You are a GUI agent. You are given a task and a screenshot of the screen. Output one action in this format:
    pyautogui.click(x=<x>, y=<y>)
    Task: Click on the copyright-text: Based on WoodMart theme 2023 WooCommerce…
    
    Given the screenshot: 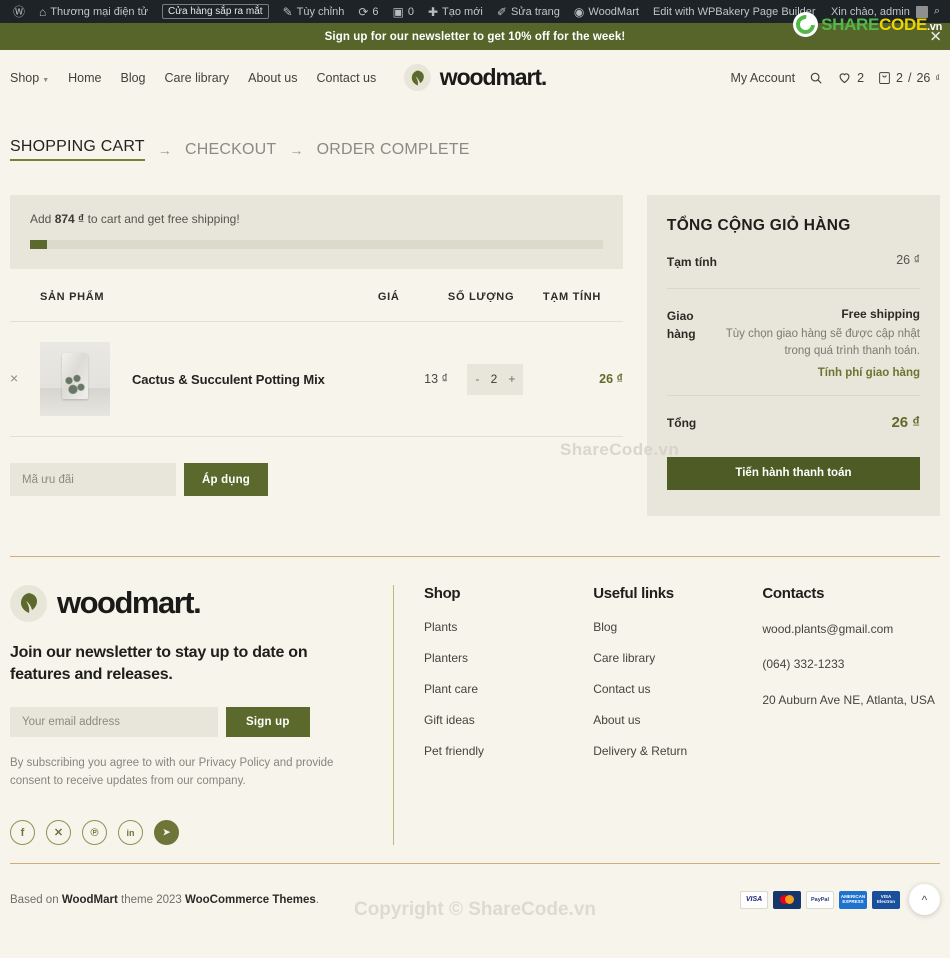 What is the action you would take?
    pyautogui.click(x=164, y=900)
    